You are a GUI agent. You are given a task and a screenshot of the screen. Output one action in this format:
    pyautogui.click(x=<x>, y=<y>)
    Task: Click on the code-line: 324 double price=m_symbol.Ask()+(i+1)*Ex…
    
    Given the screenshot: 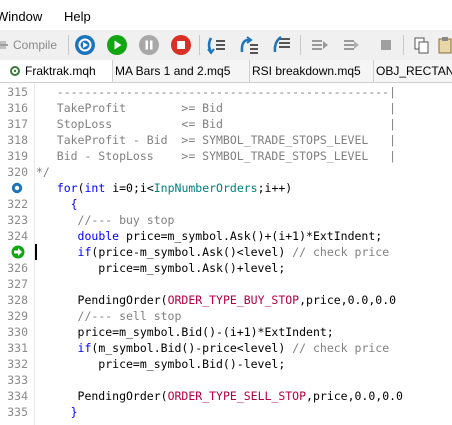 What is the action you would take?
    pyautogui.click(x=226, y=236)
    